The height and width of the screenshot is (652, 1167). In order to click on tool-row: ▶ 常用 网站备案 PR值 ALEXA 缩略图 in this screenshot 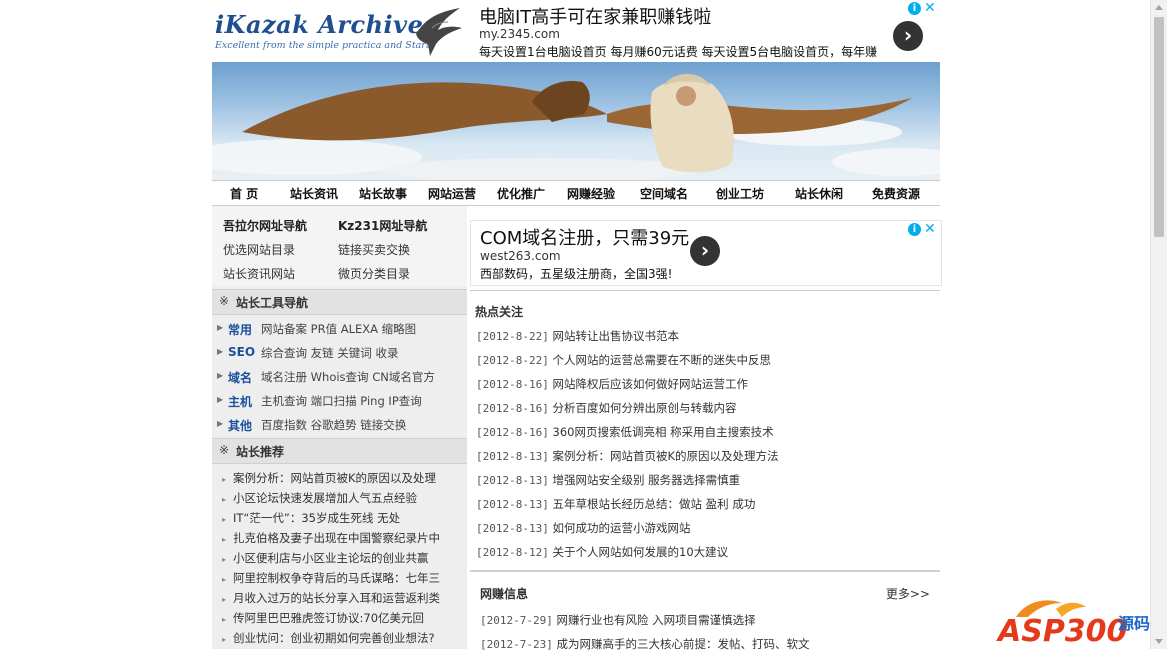, I will do `click(339, 330)`.